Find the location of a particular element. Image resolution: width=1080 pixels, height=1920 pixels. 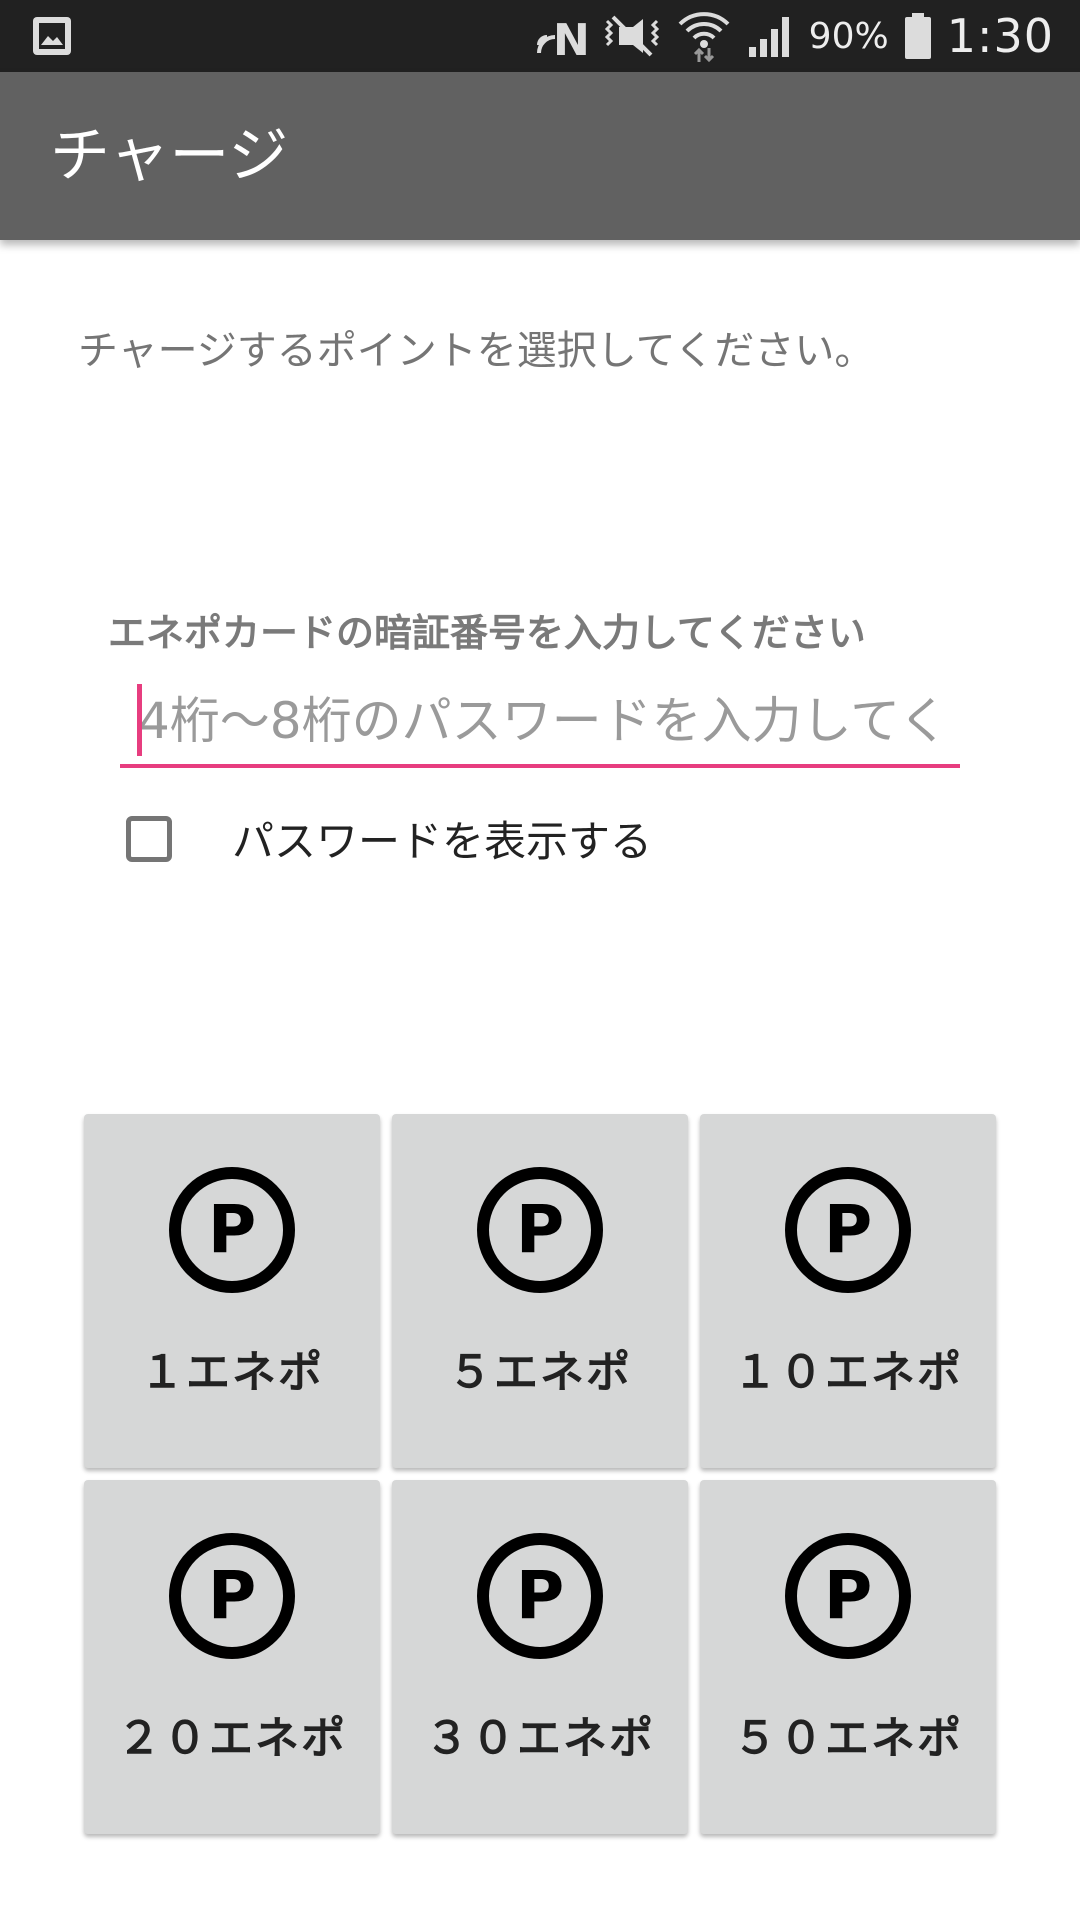

wifi-icon is located at coordinates (704, 37).